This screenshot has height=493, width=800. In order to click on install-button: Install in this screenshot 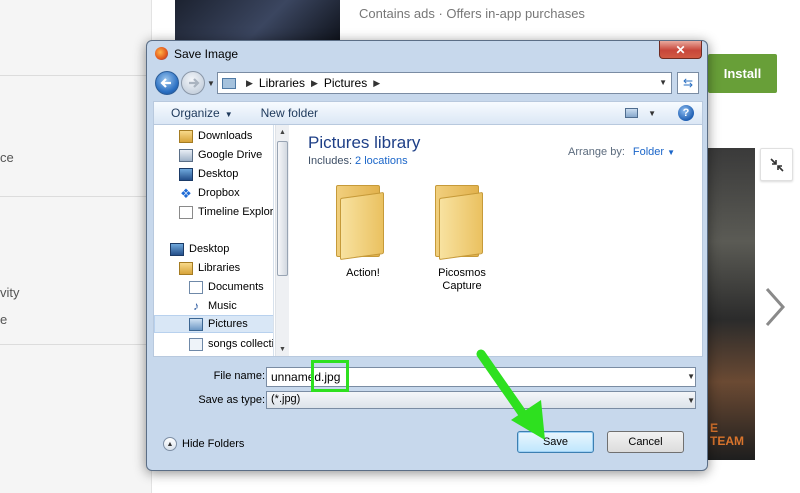, I will do `click(742, 73)`.